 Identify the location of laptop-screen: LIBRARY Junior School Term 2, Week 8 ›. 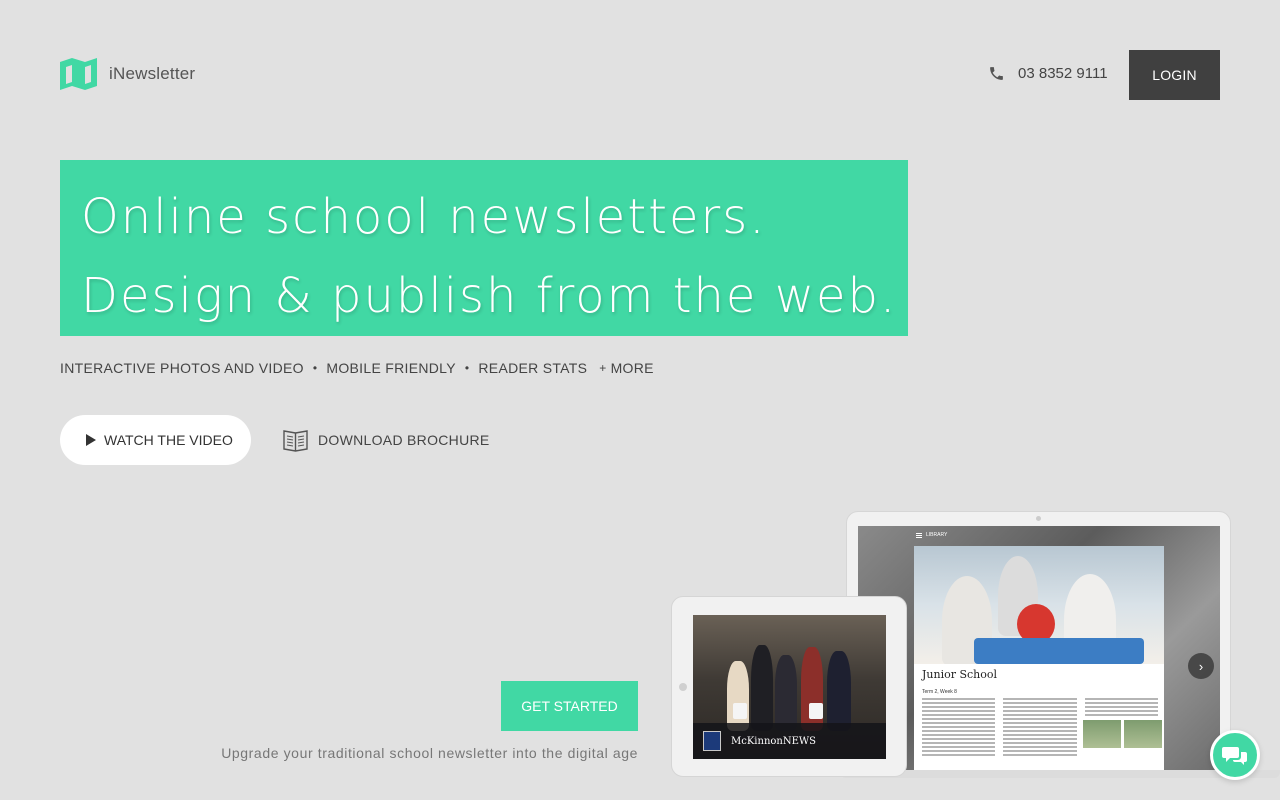
(1039, 649).